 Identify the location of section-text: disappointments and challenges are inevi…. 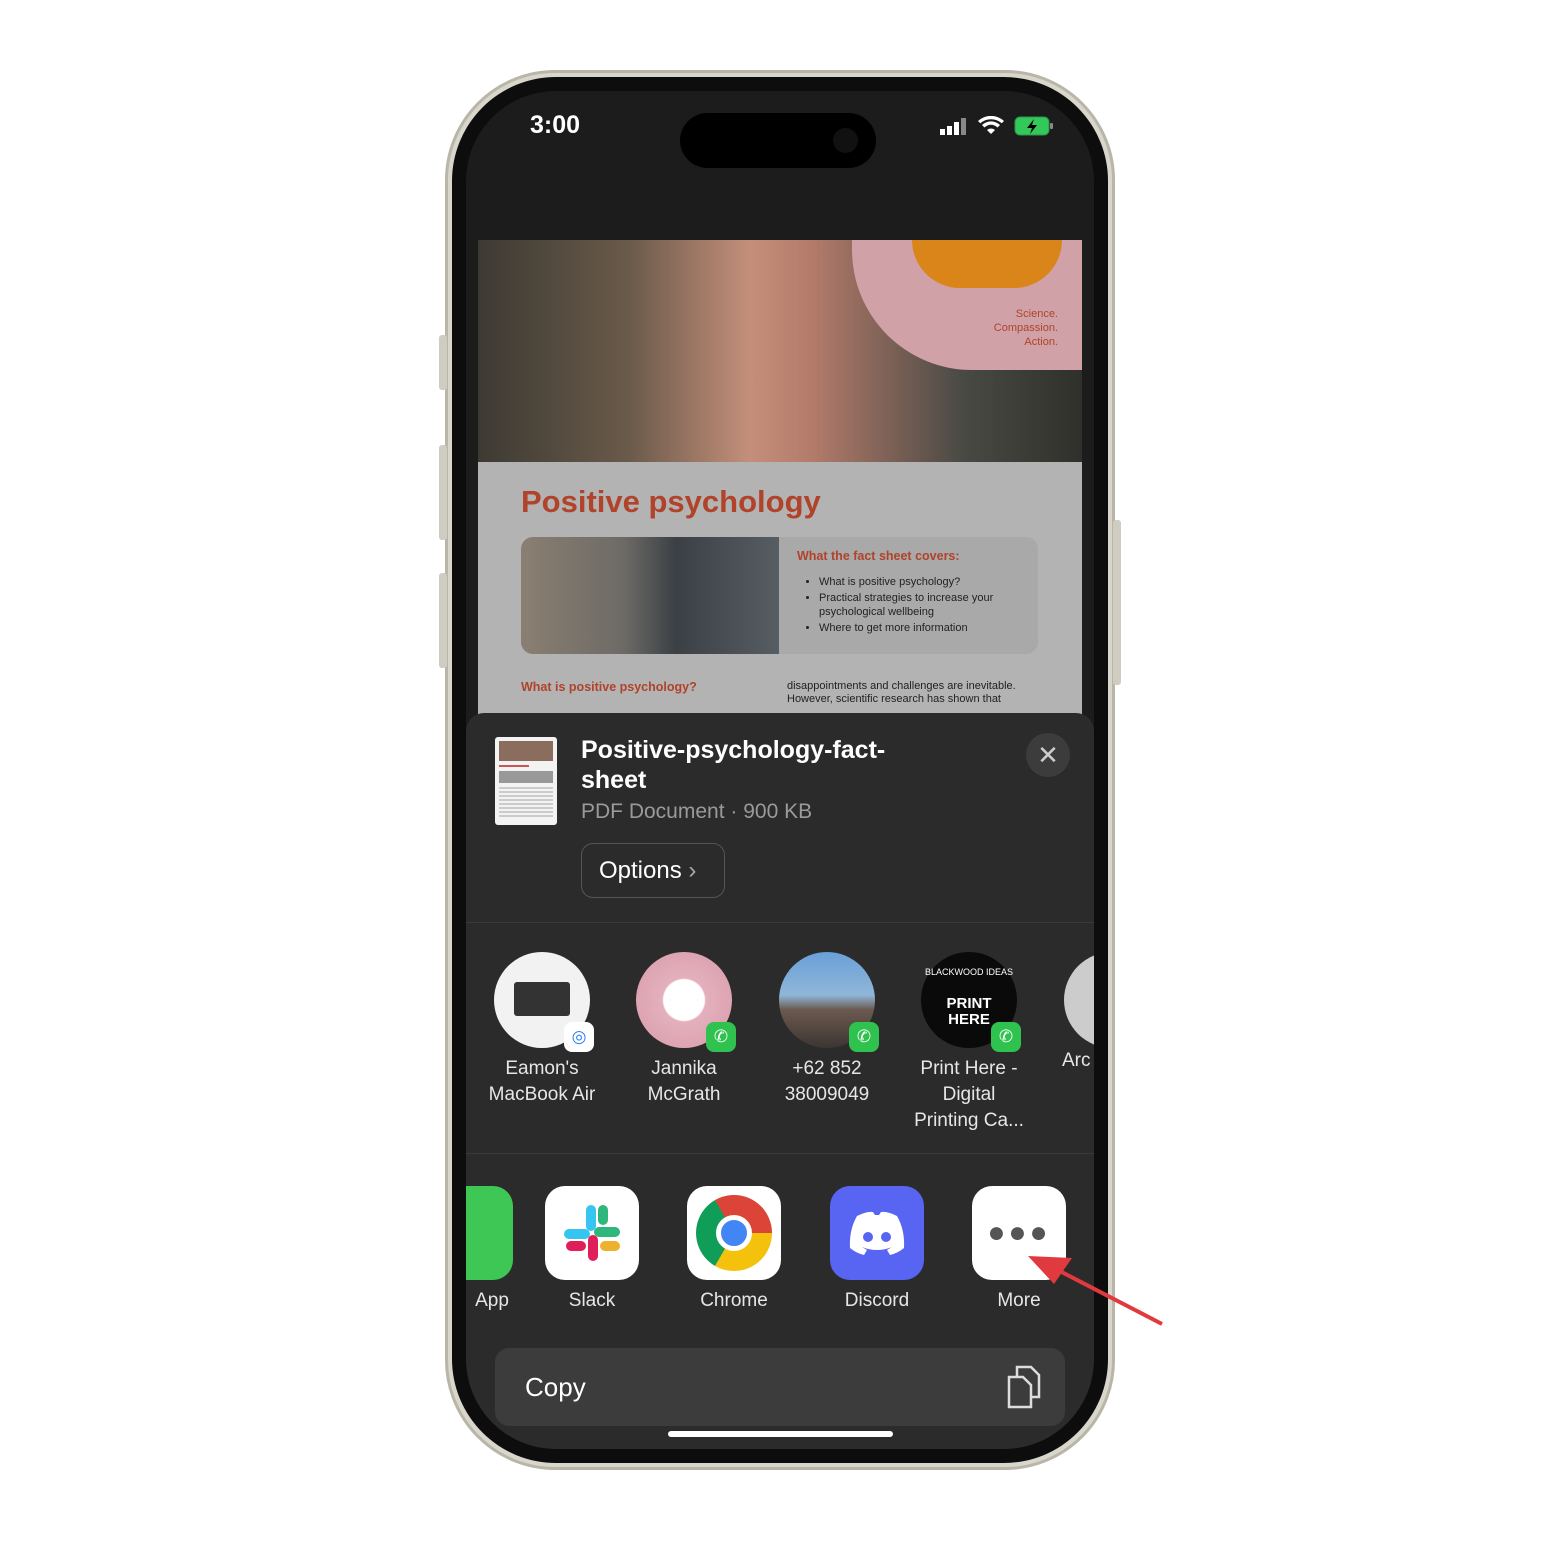
(901, 692).